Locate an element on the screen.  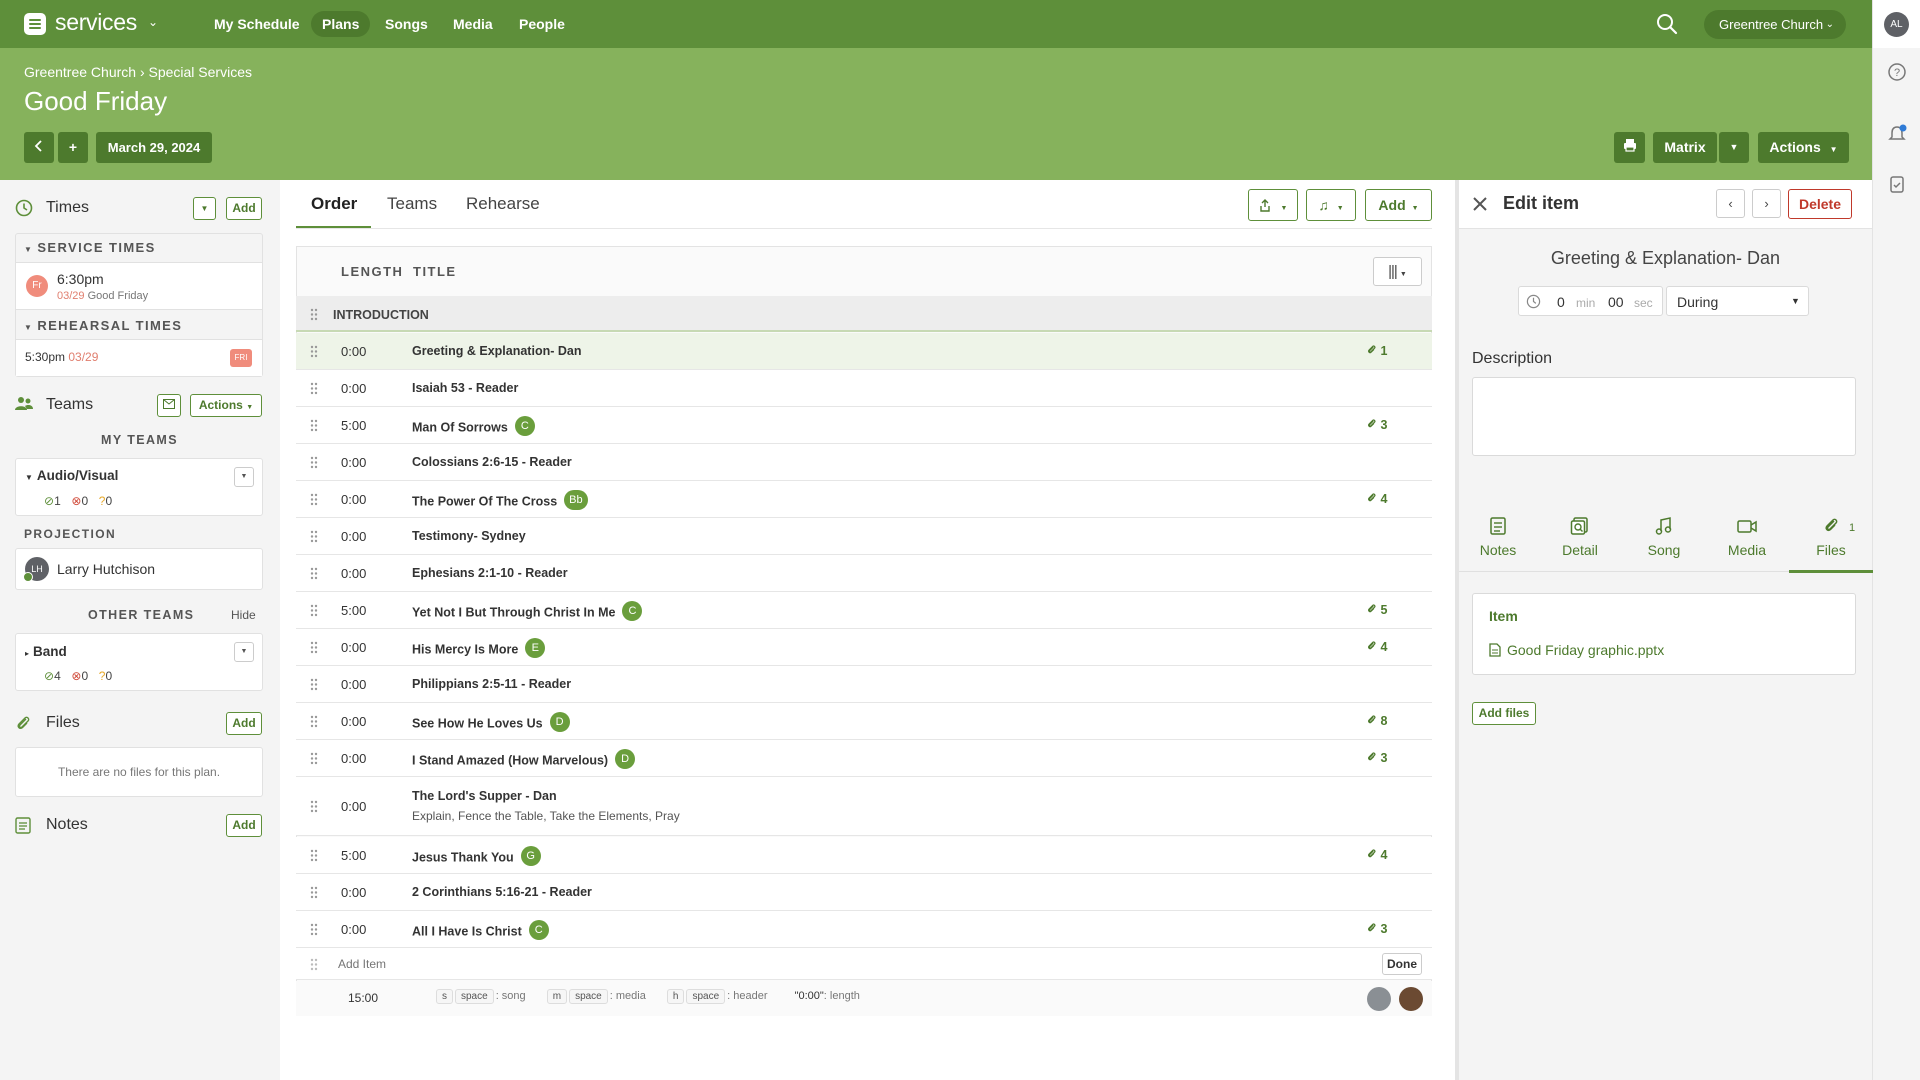
close-icon is located at coordinates (1480, 204).